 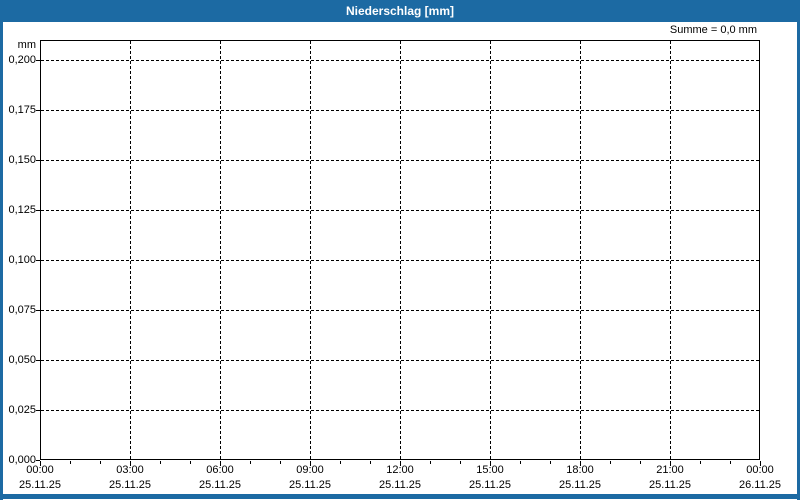 What do you see at coordinates (400, 470) in the screenshot?
I see `x-axis-time-label: 12:00` at bounding box center [400, 470].